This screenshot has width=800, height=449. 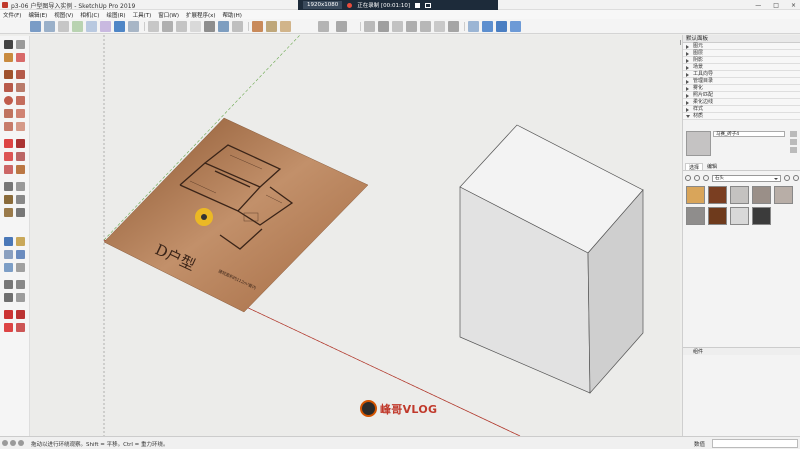 I want to click on move-tool-icon, so click(x=8, y=143).